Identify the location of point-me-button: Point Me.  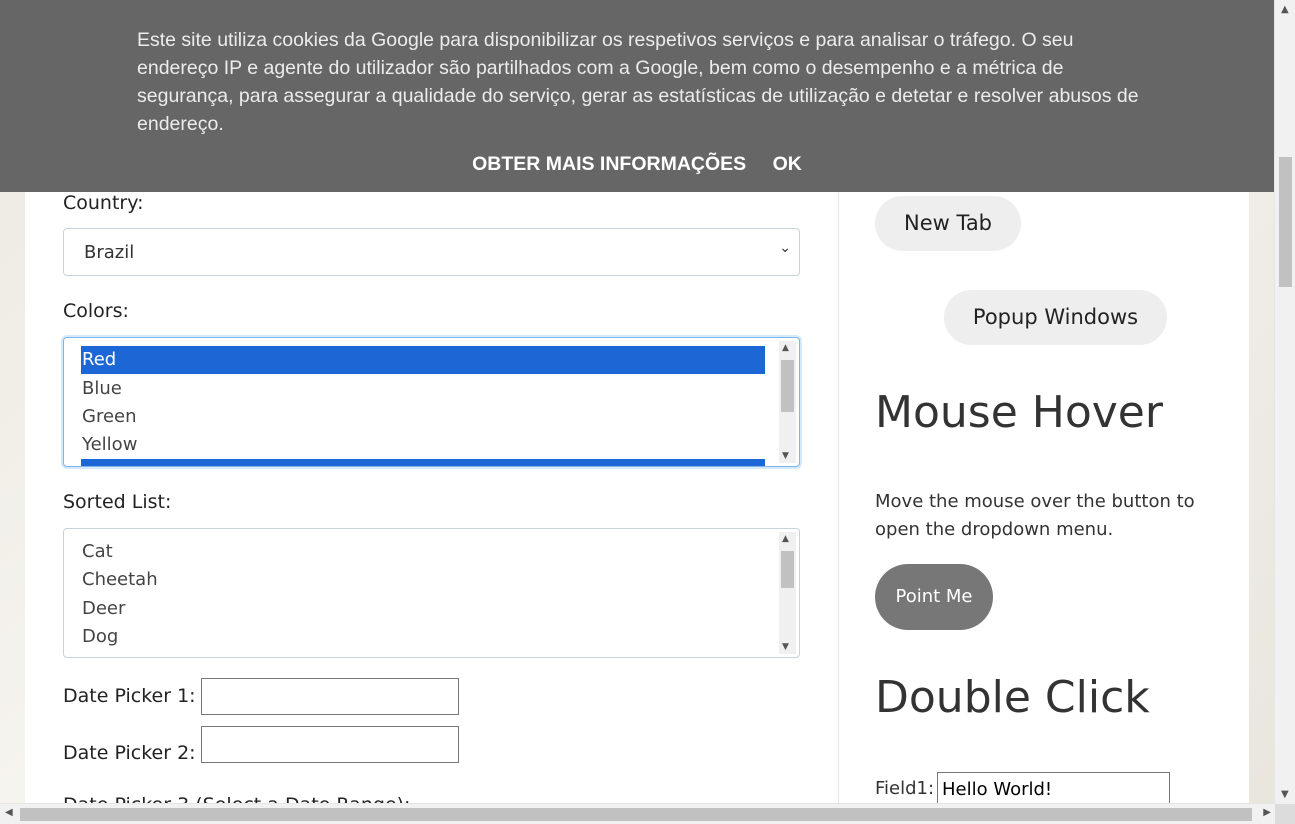
(934, 597).